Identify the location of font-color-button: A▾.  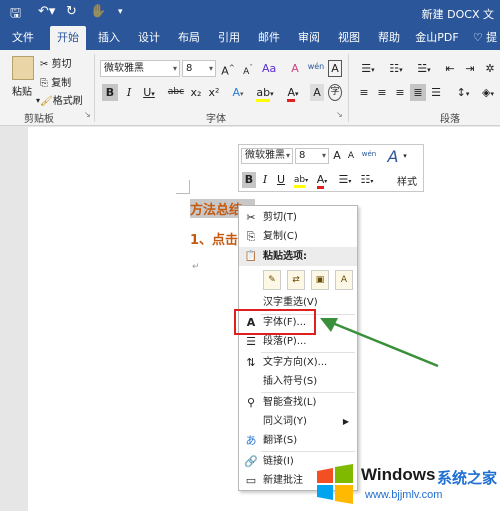
(293, 93).